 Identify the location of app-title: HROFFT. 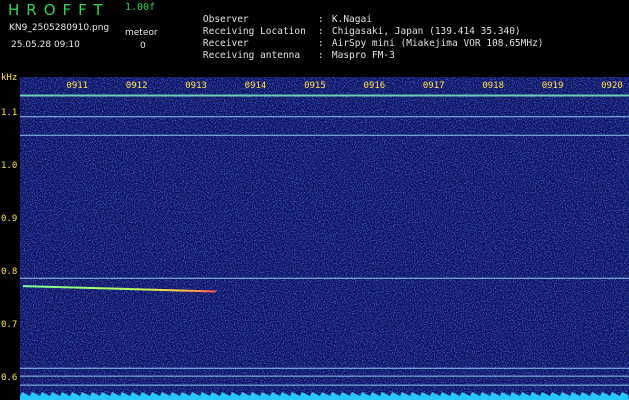
(59, 10).